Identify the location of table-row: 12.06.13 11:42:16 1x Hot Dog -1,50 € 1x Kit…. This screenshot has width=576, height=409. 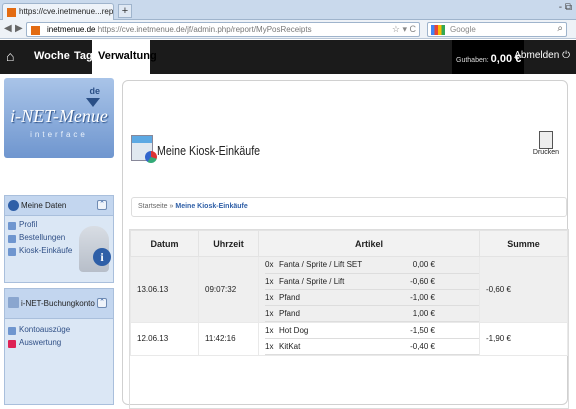
(349, 338).